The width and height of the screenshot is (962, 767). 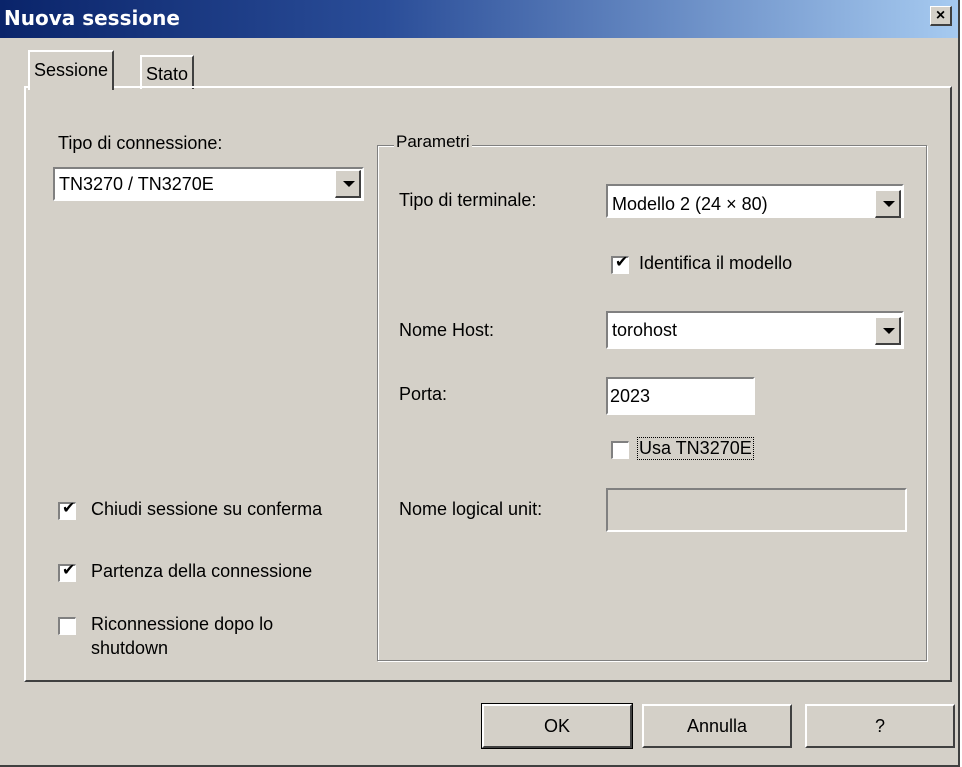 I want to click on connection-type-select: TN3270 / TN3270E, so click(x=208, y=184).